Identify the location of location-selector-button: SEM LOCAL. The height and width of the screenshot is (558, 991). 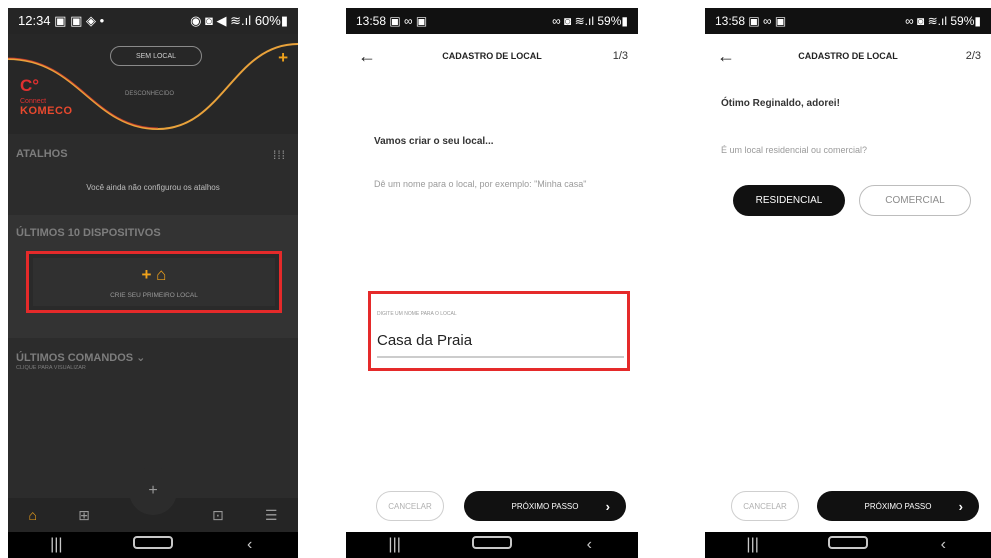
(156, 56).